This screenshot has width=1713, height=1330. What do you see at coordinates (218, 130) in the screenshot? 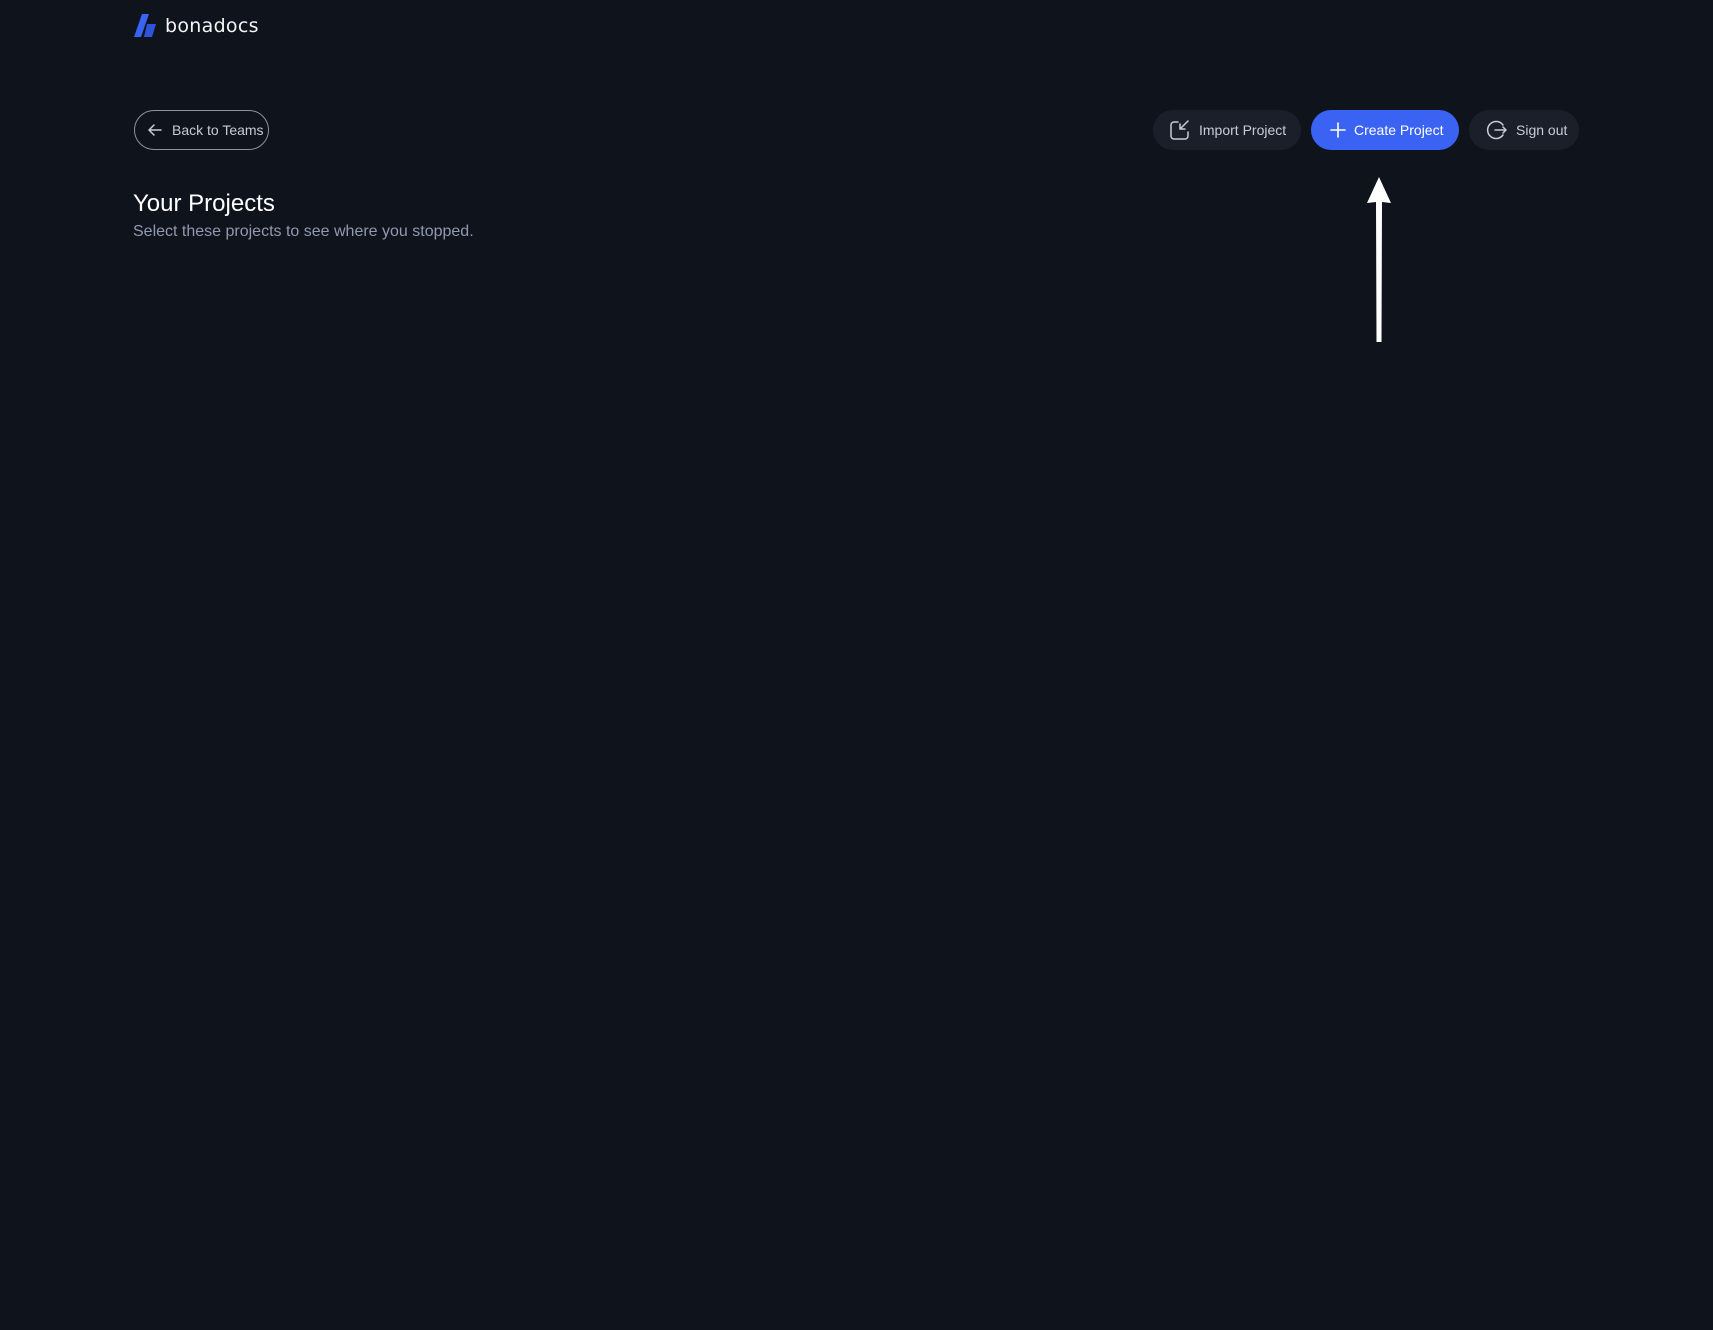
I see `back-to-teams-label: Back to Teams` at bounding box center [218, 130].